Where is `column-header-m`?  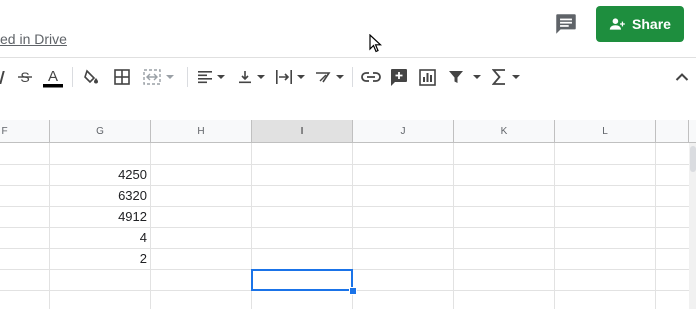 column-header-m is located at coordinates (672, 131).